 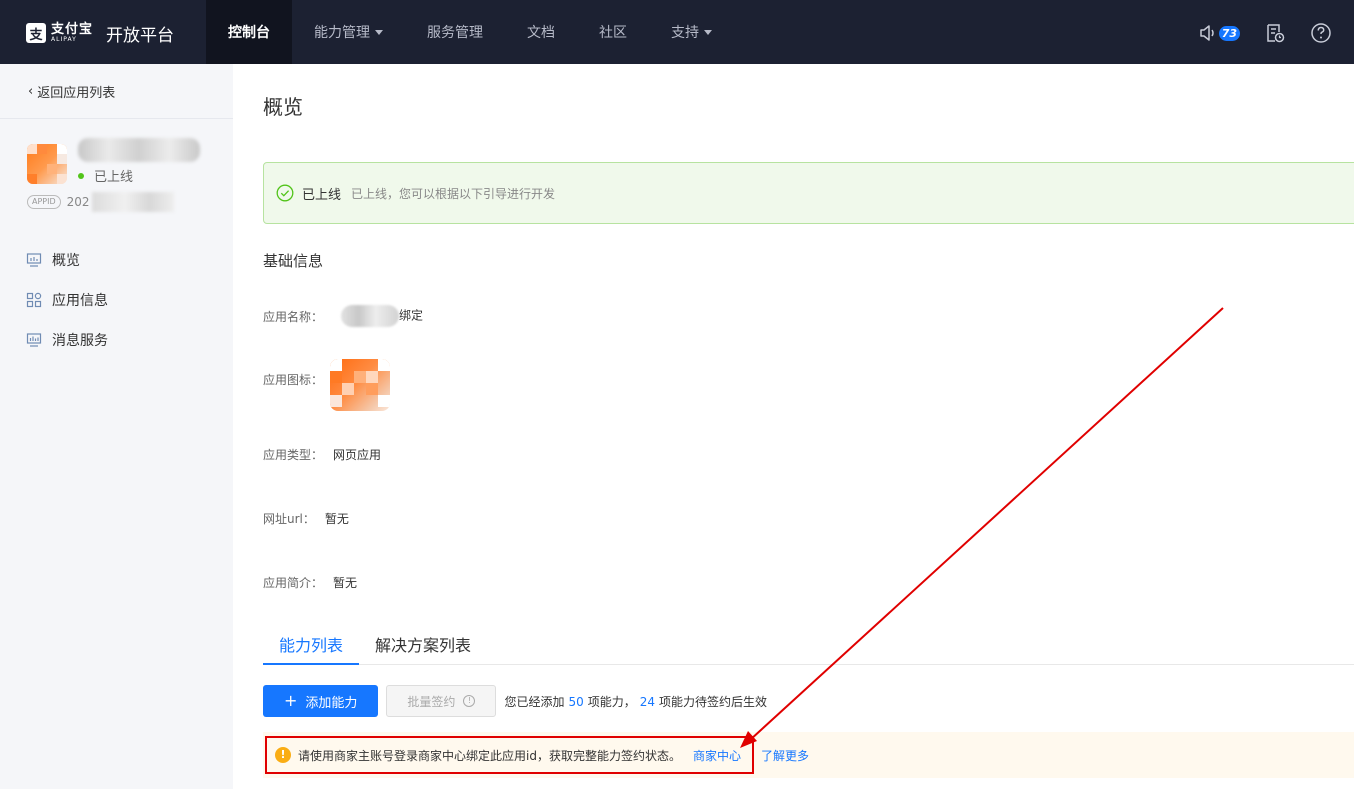 What do you see at coordinates (1206, 33) in the screenshot?
I see `speaker-icon` at bounding box center [1206, 33].